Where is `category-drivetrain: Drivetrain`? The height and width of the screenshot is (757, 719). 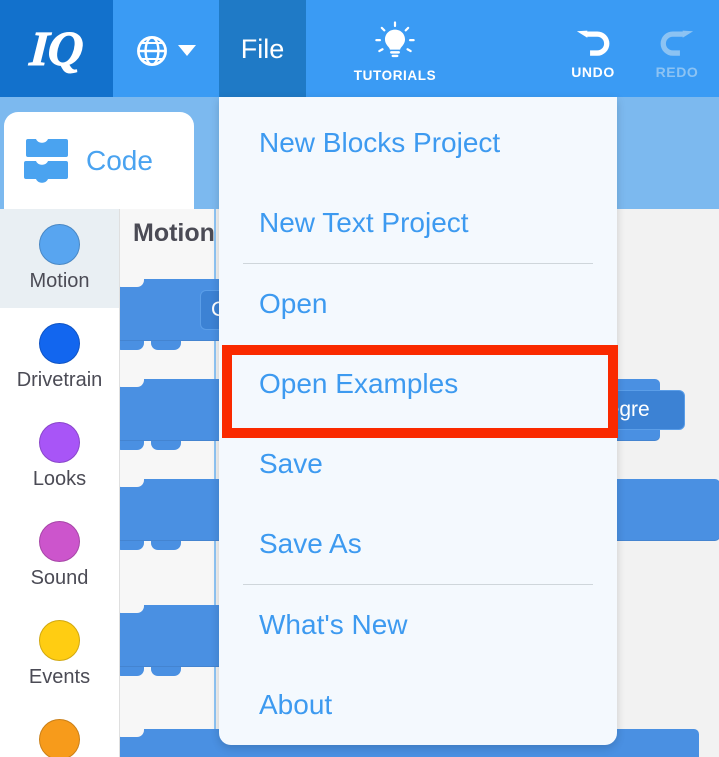 category-drivetrain: Drivetrain is located at coordinates (59, 357).